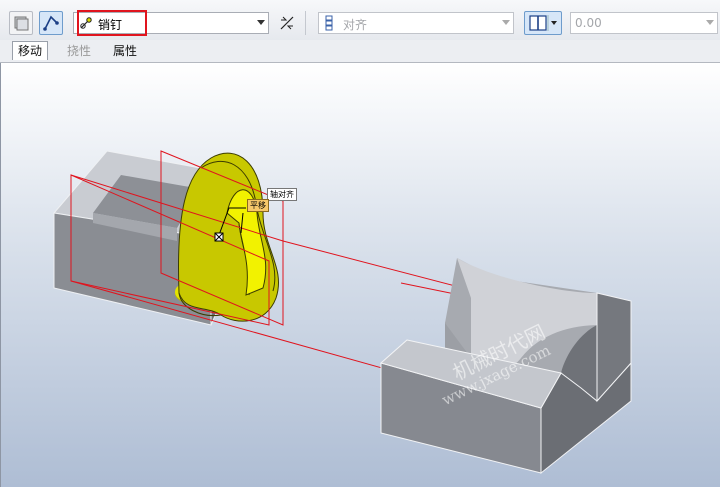 The width and height of the screenshot is (720, 487). Describe the element at coordinates (329, 23) in the screenshot. I see `align-icon` at that location.